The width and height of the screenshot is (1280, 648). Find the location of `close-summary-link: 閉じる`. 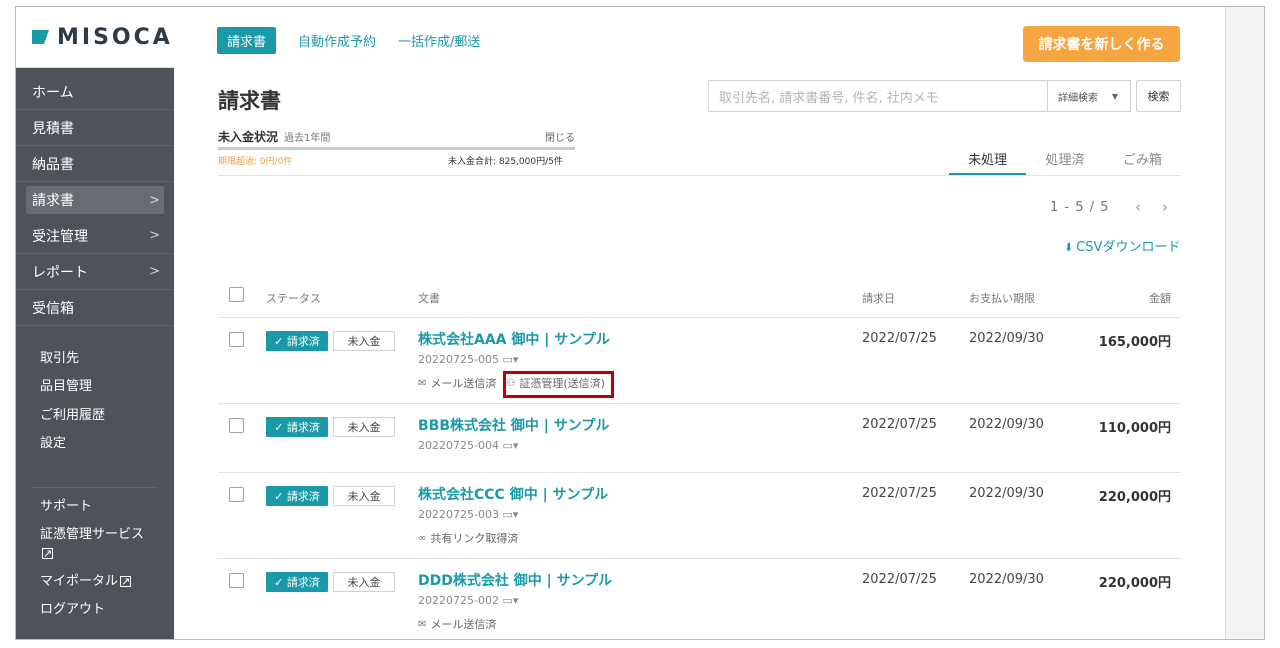

close-summary-link: 閉じる is located at coordinates (560, 136).